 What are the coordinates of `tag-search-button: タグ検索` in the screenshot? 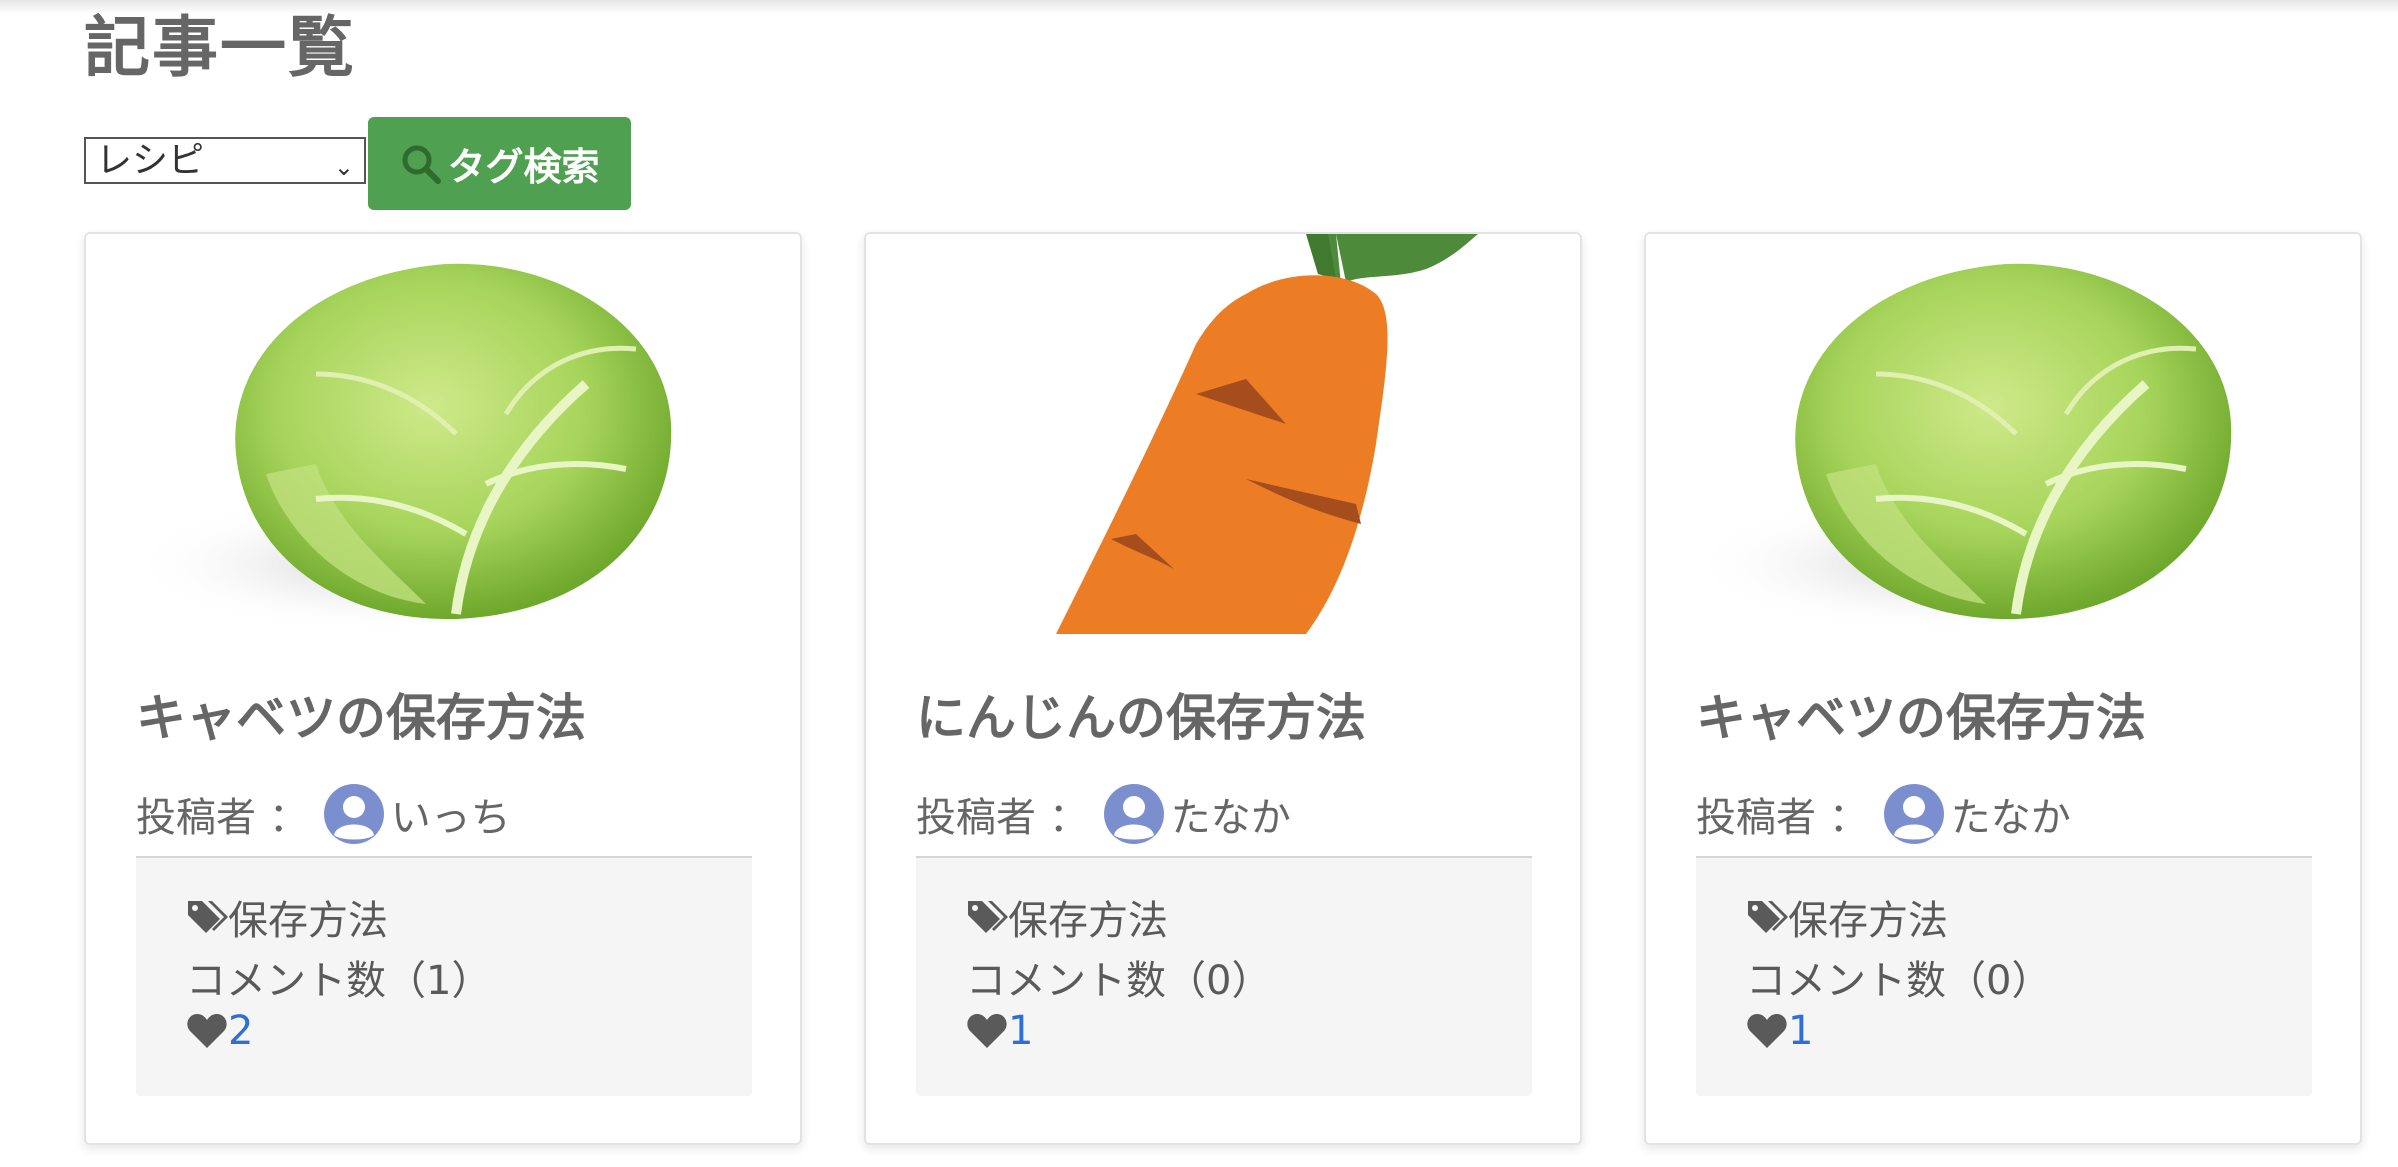 It's located at (499, 163).